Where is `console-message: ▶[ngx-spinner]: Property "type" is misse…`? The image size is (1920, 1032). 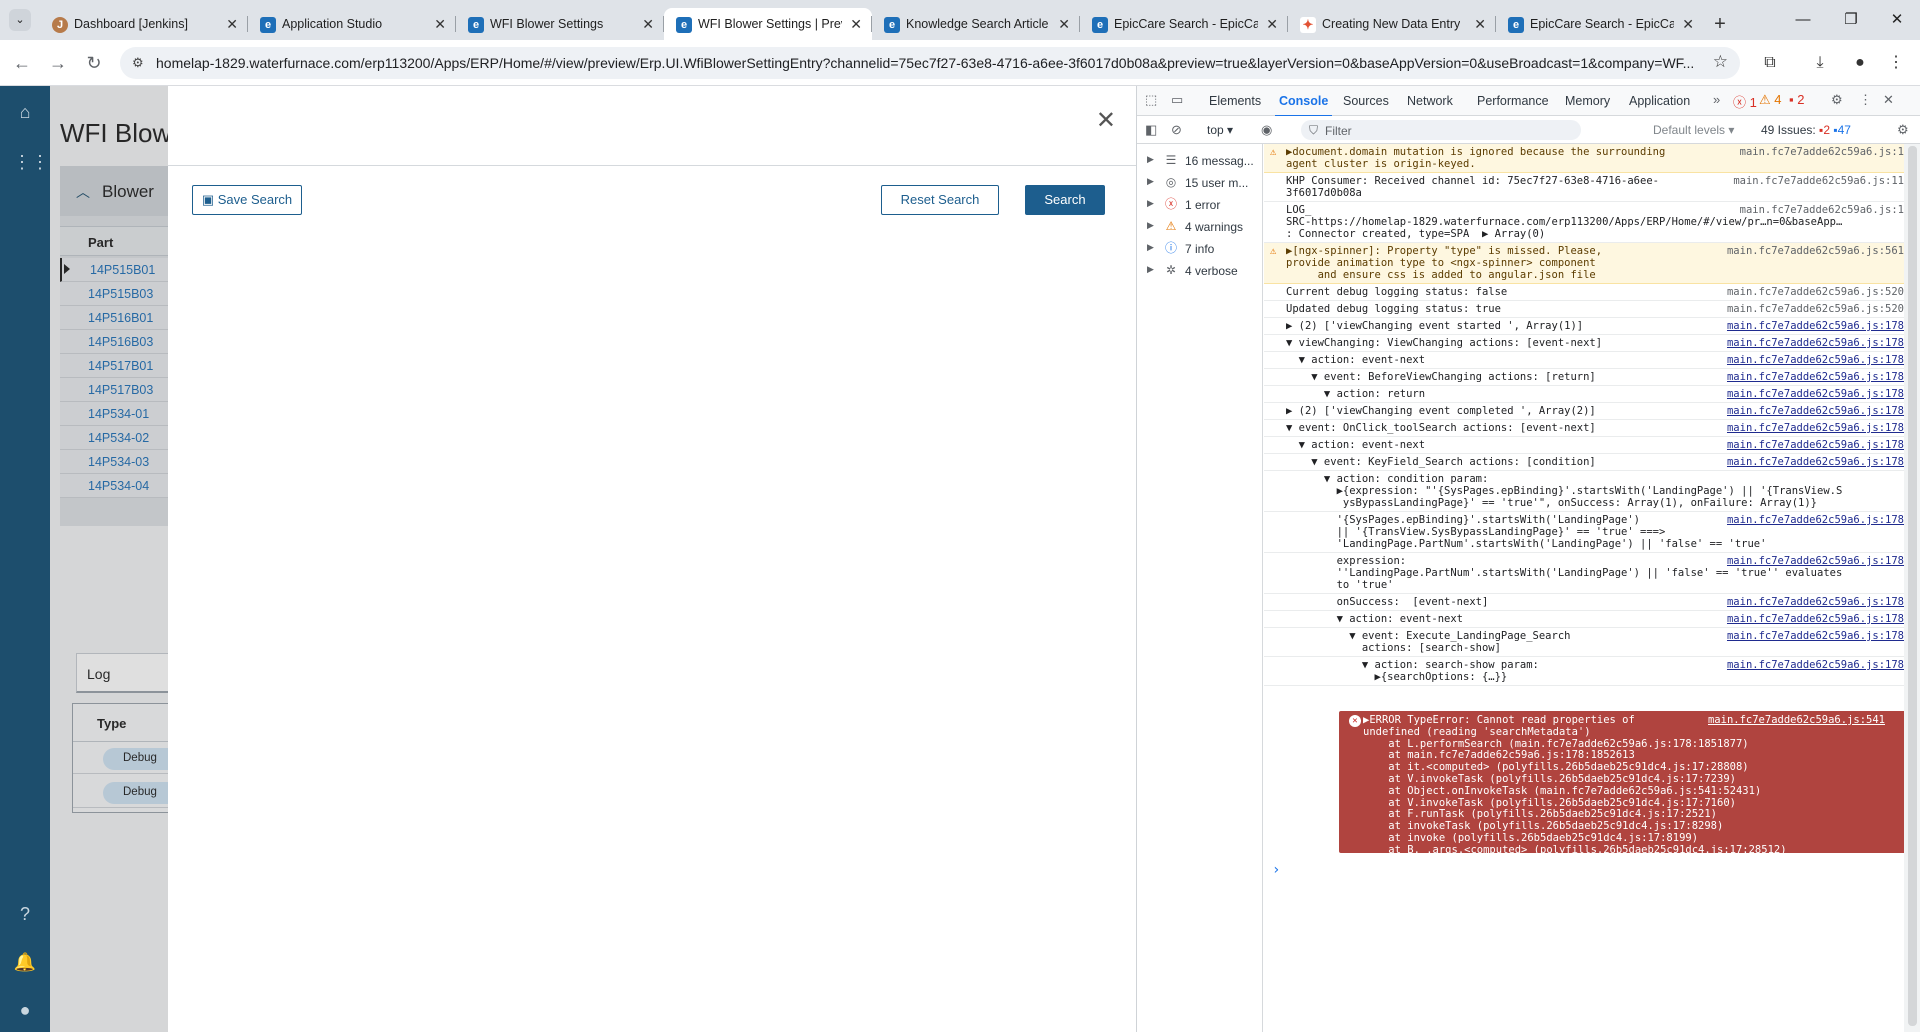 console-message: ▶[ngx-spinner]: Property "type" is misse… is located at coordinates (1584, 263).